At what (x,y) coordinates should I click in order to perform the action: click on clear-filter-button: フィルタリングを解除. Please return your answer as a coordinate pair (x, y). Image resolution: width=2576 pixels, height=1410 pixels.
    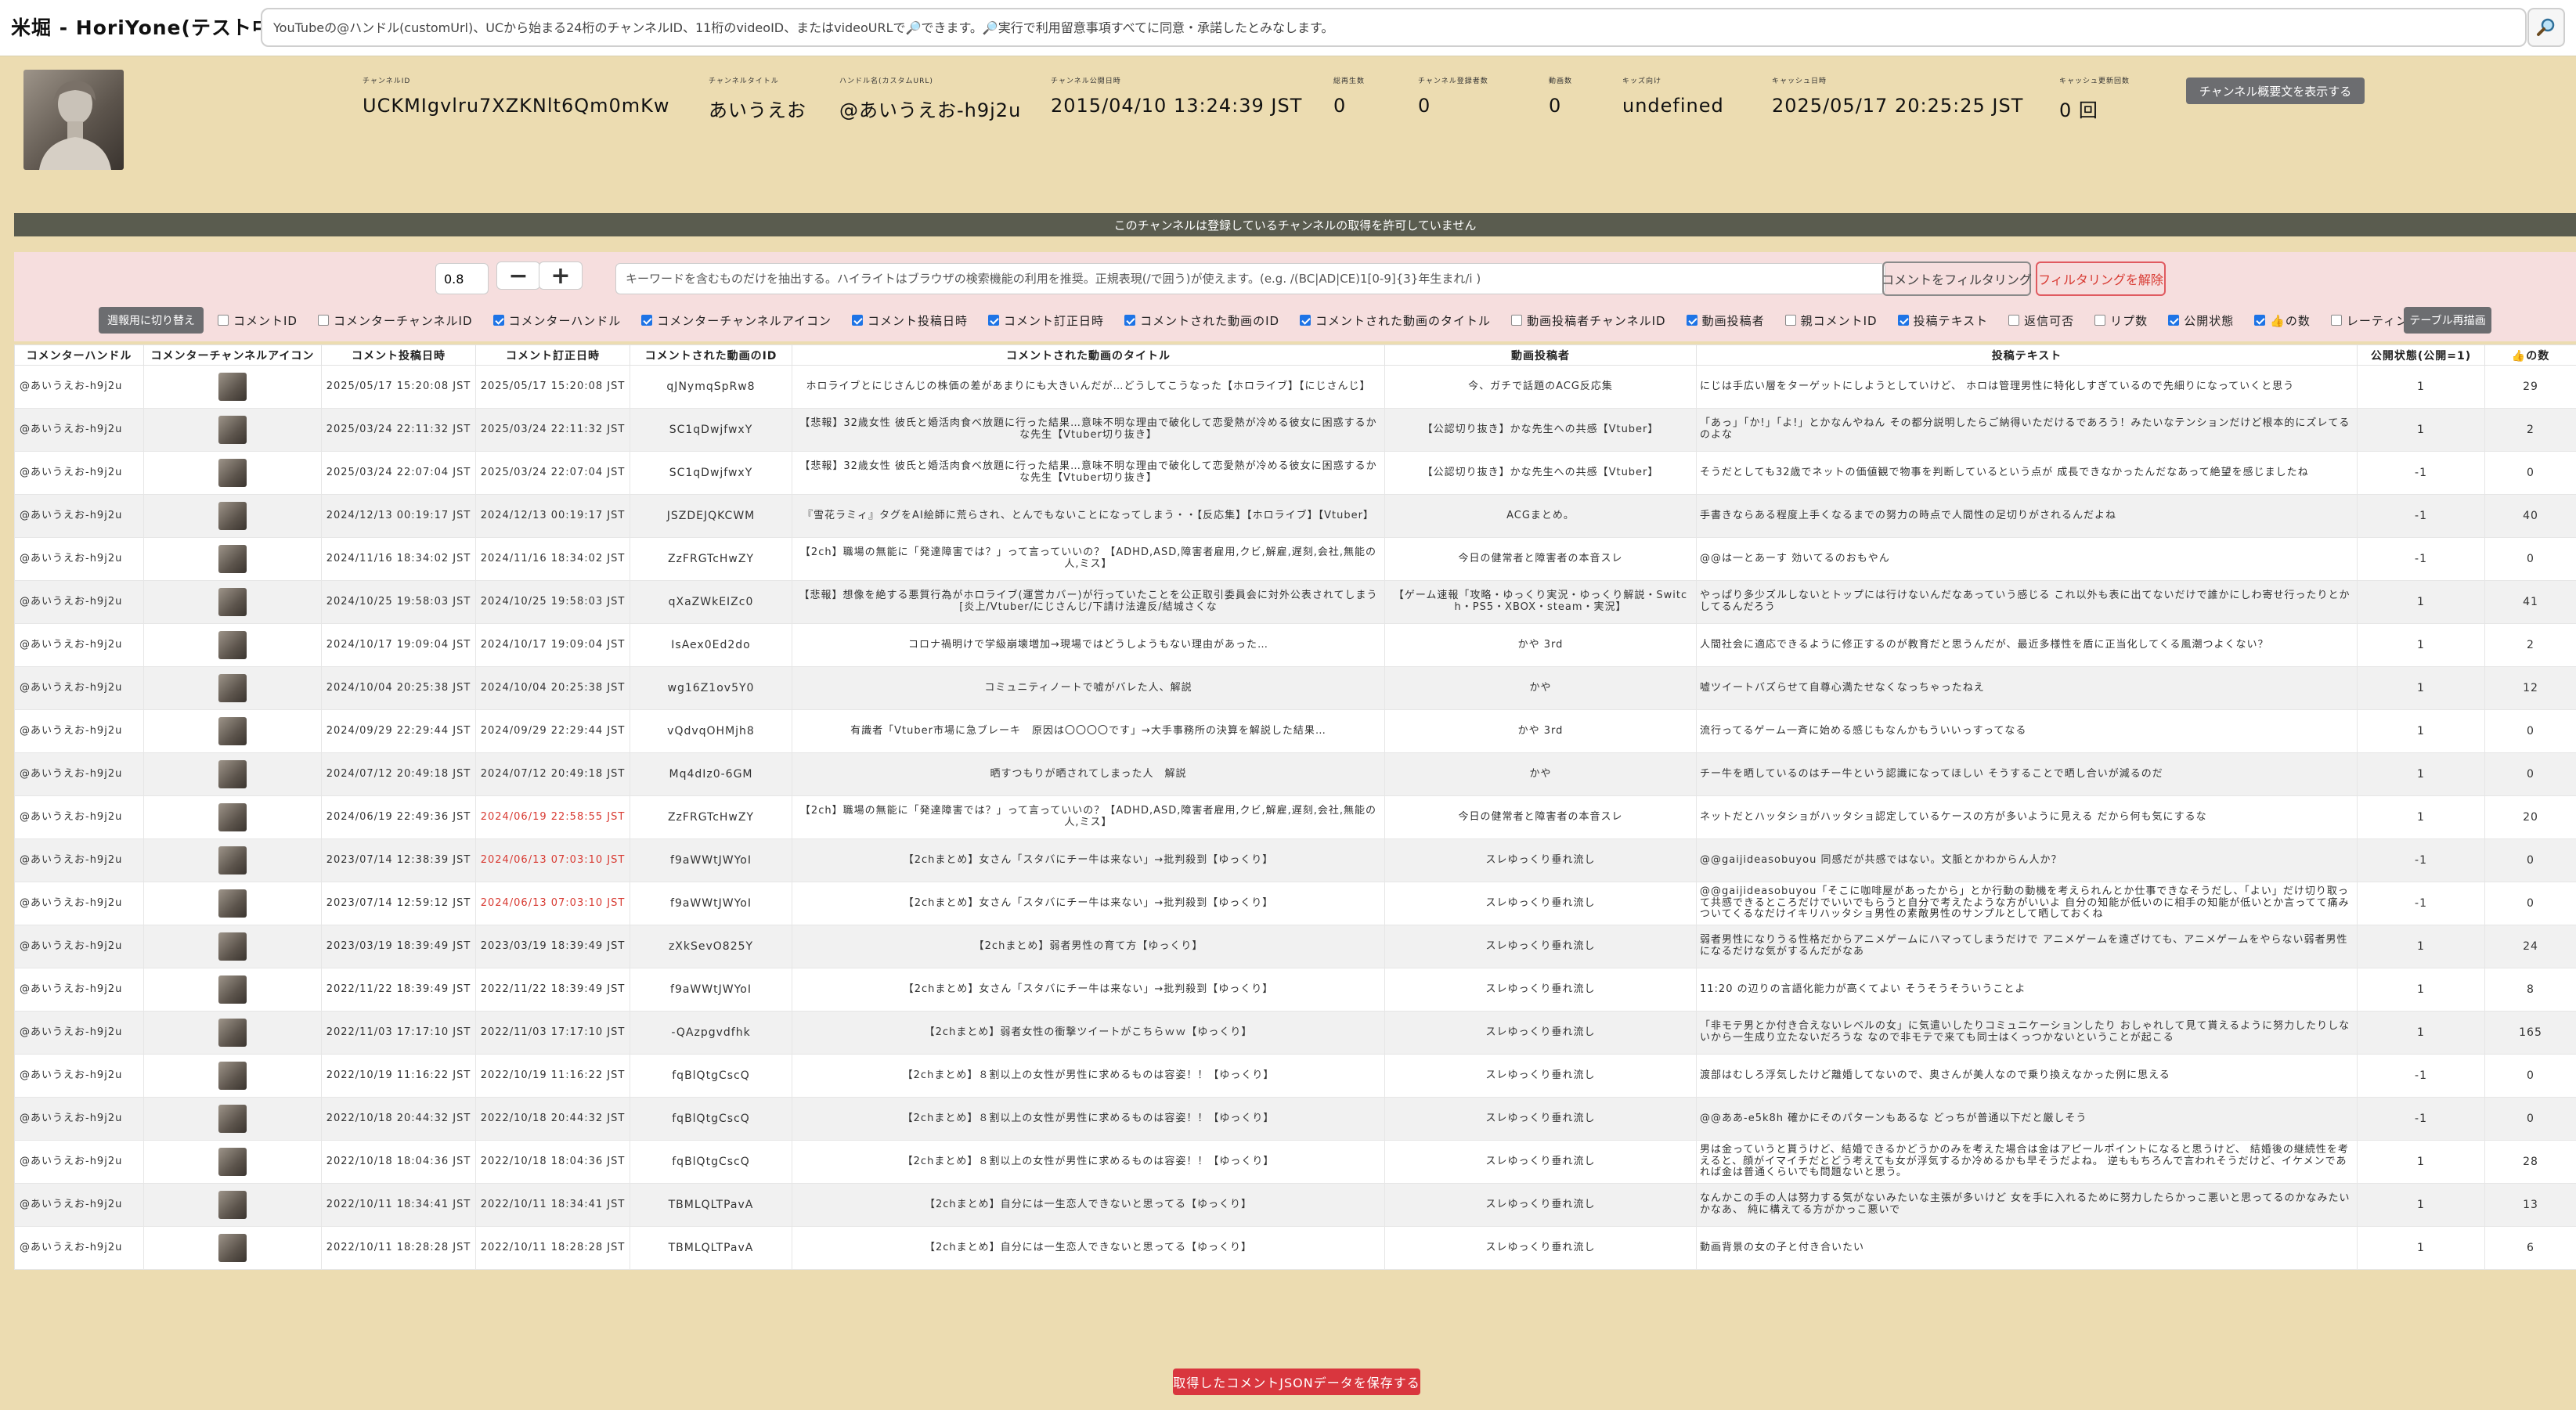
    Looking at the image, I should click on (2101, 278).